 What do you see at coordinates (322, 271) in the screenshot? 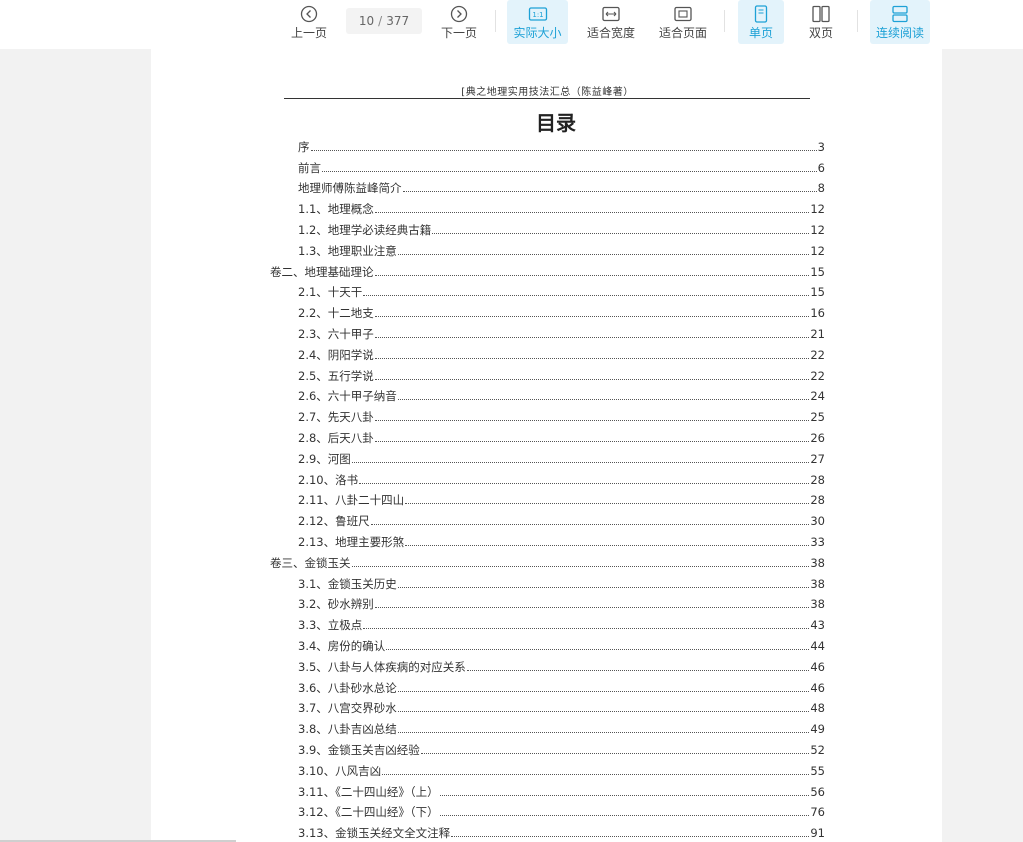
I see `toc-entry-title: 卷二、地理基础理论` at bounding box center [322, 271].